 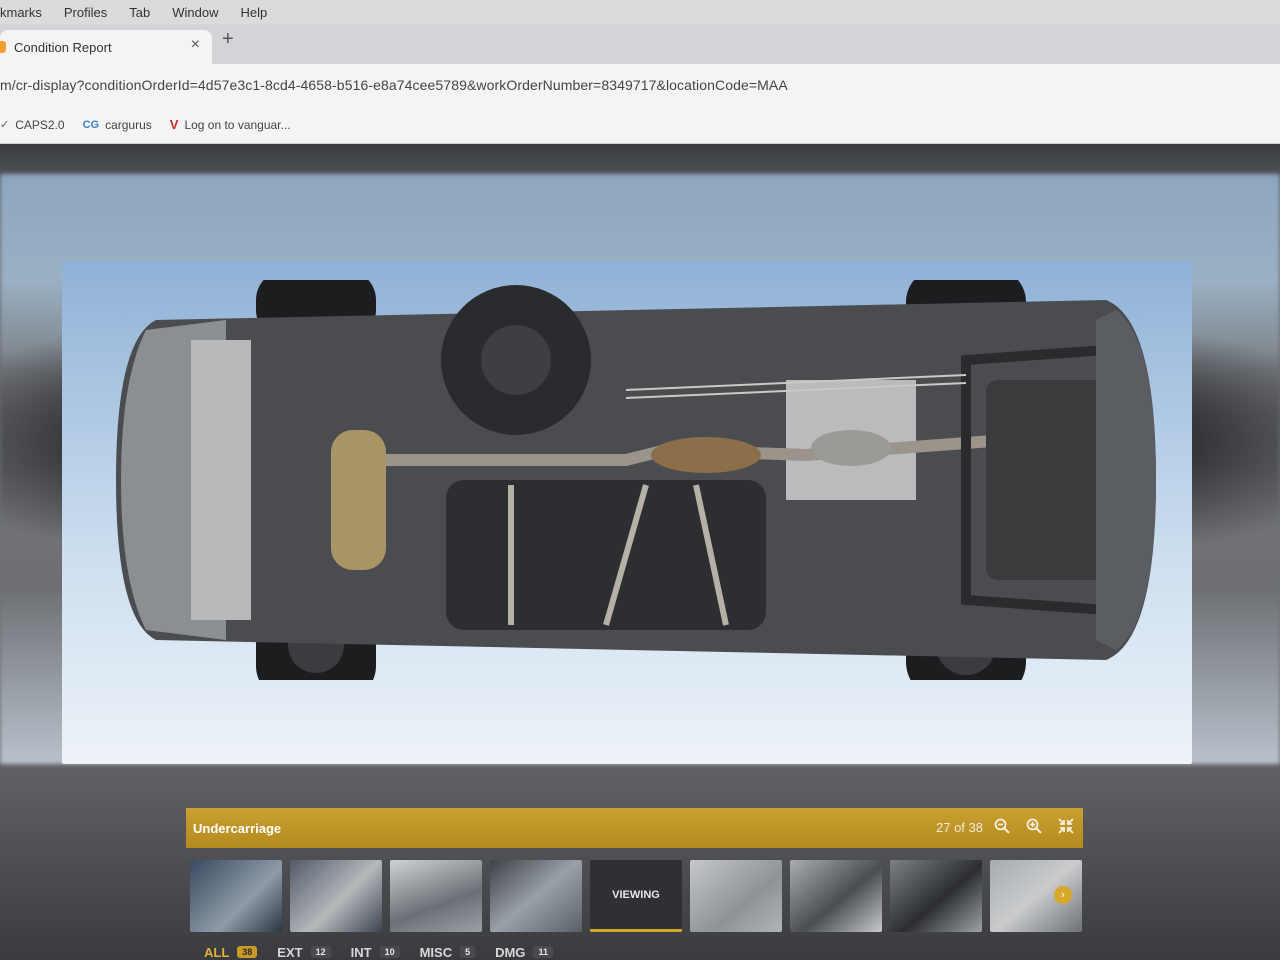 I want to click on photo-filter-tabs: ALL 38 EXT 12 INT 10 MISC 5 DMG 11, so click(x=388, y=952).